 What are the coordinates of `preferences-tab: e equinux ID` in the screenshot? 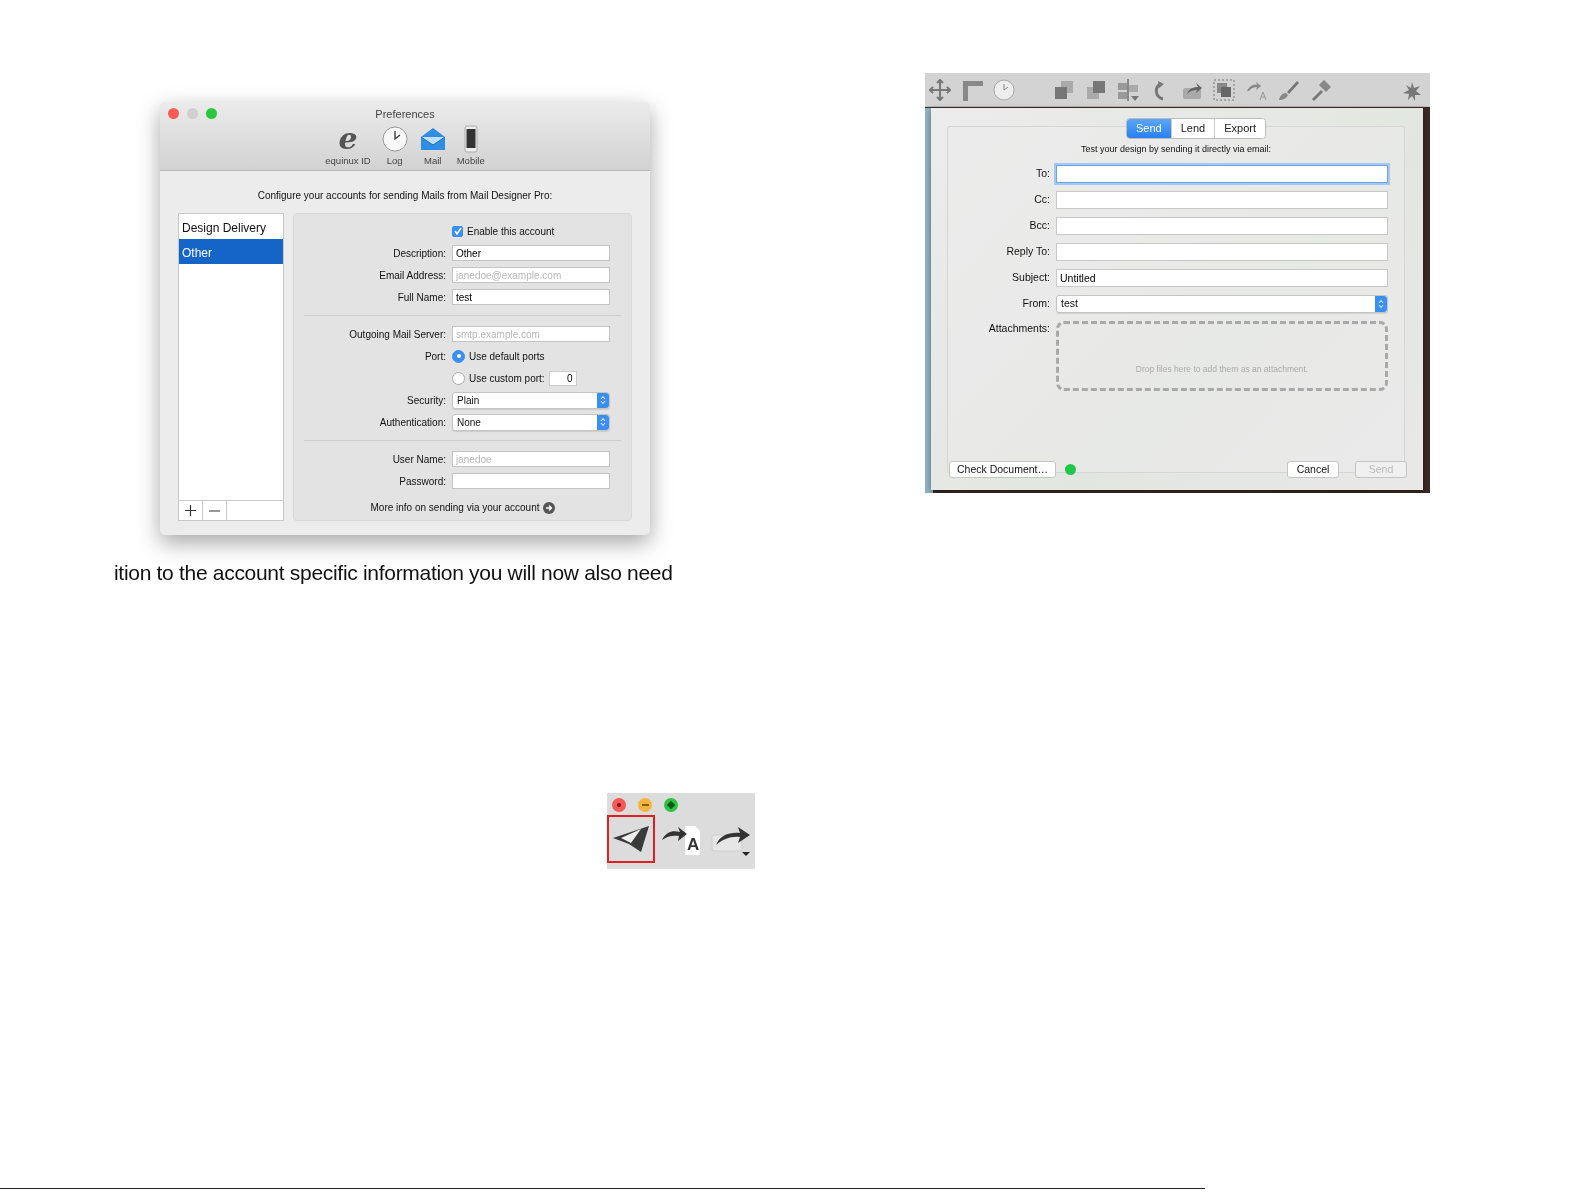 It's located at (348, 146).